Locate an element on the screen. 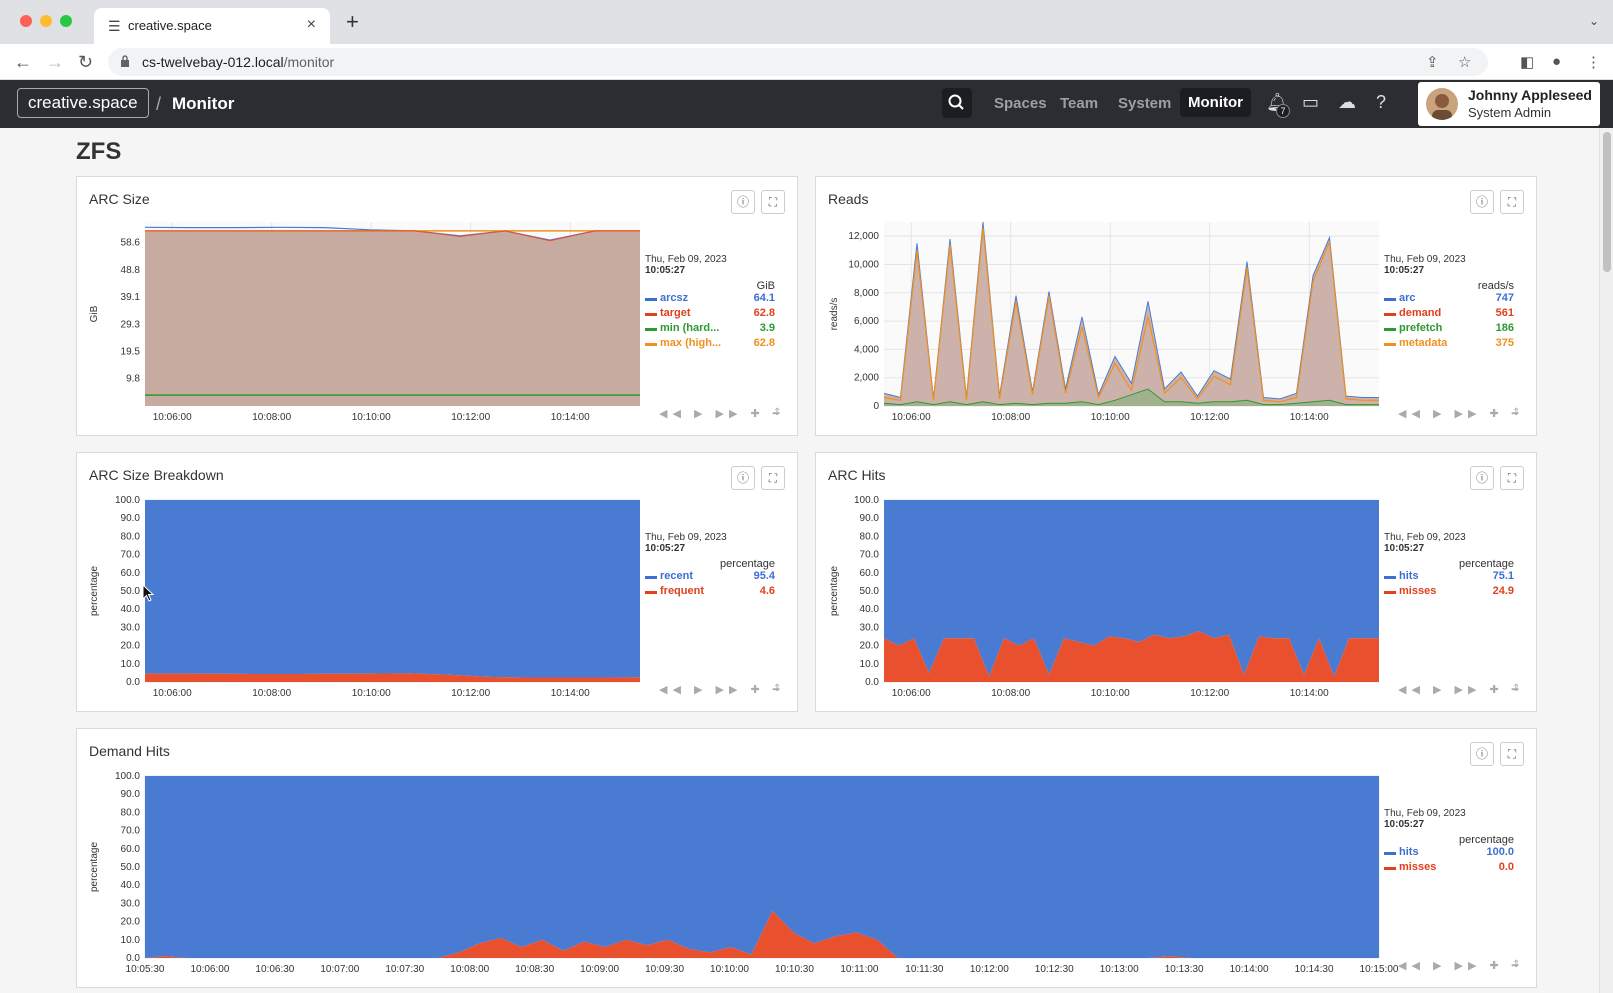 The width and height of the screenshot is (1613, 993). legend-series-name: recent is located at coordinates (677, 576).